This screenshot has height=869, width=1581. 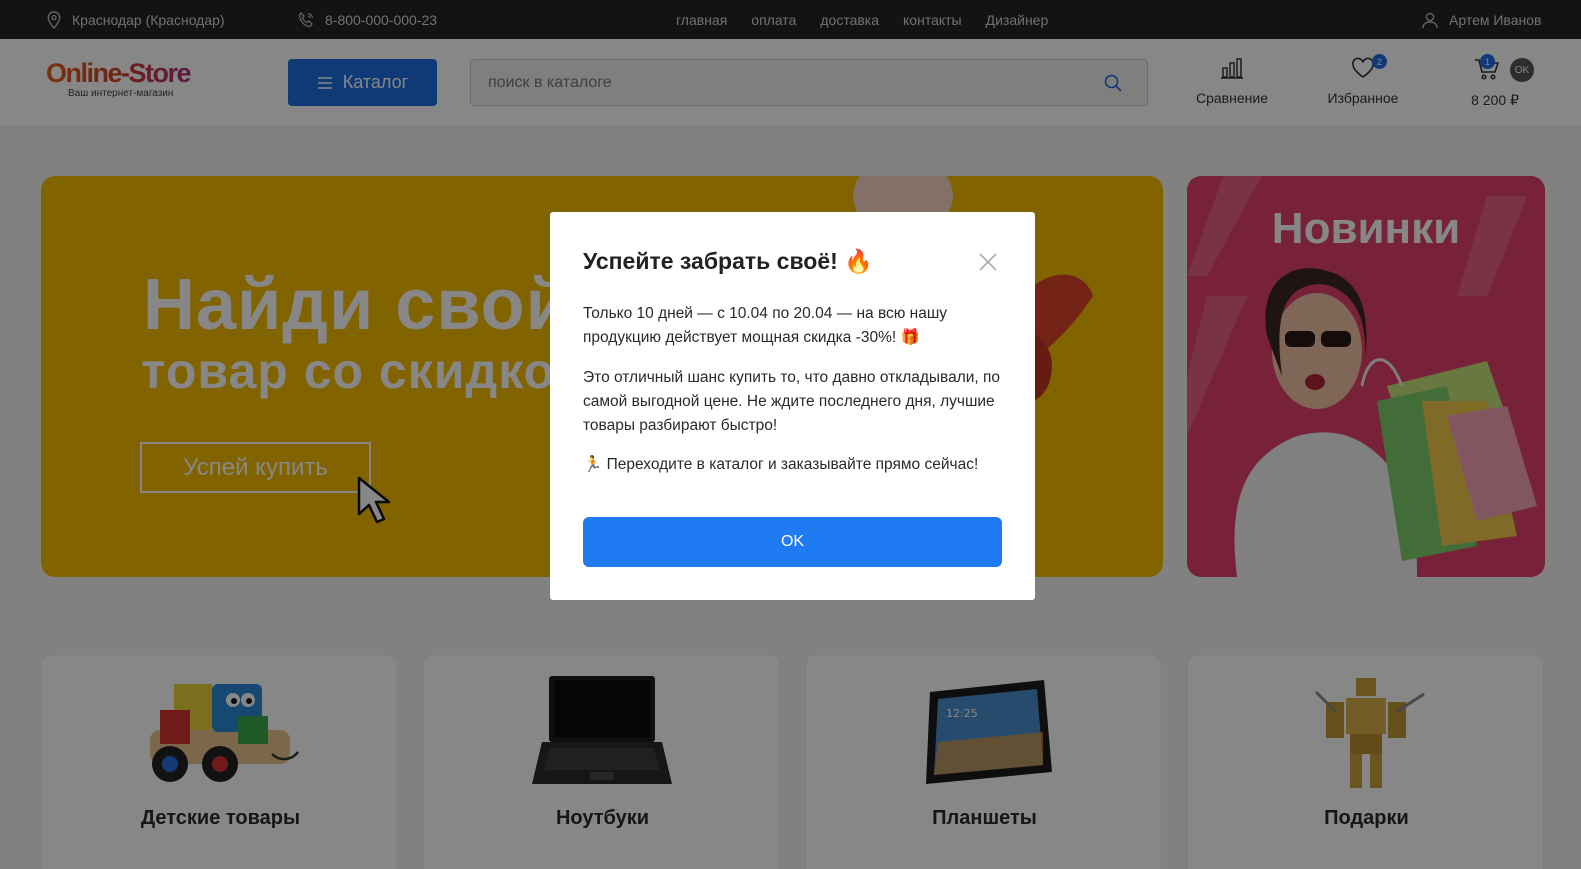 I want to click on close-icon, so click(x=988, y=262).